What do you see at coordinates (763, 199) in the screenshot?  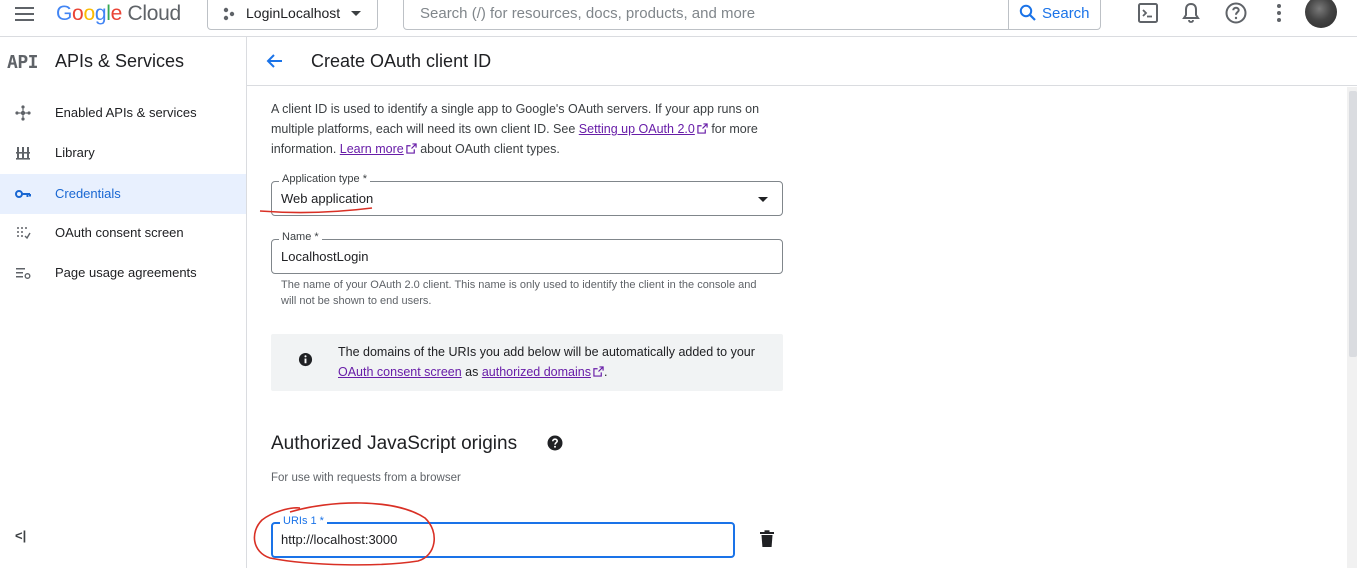 I see `dropdown-arrow-icon` at bounding box center [763, 199].